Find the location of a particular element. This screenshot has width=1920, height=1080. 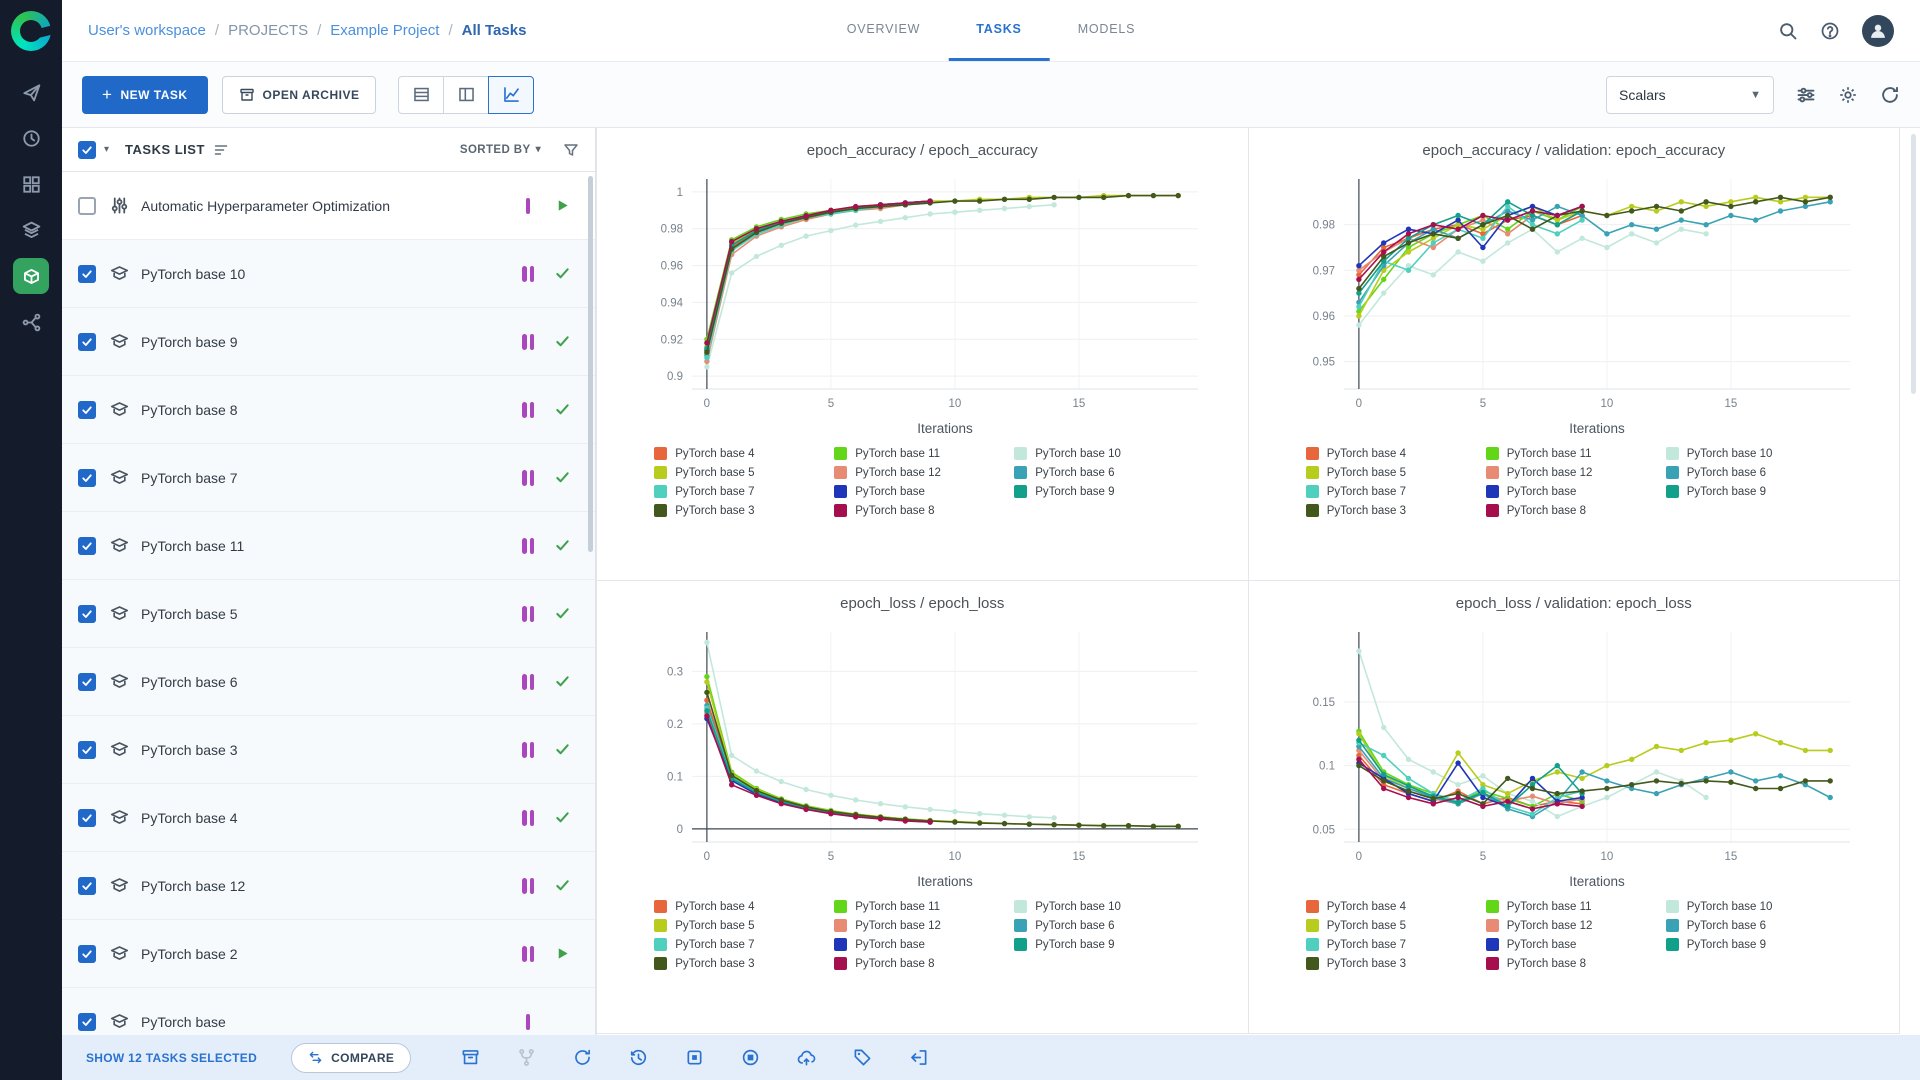

scalar-plot: 0.90.920.940.960.9810 5 10 15Iterations is located at coordinates (922, 303).